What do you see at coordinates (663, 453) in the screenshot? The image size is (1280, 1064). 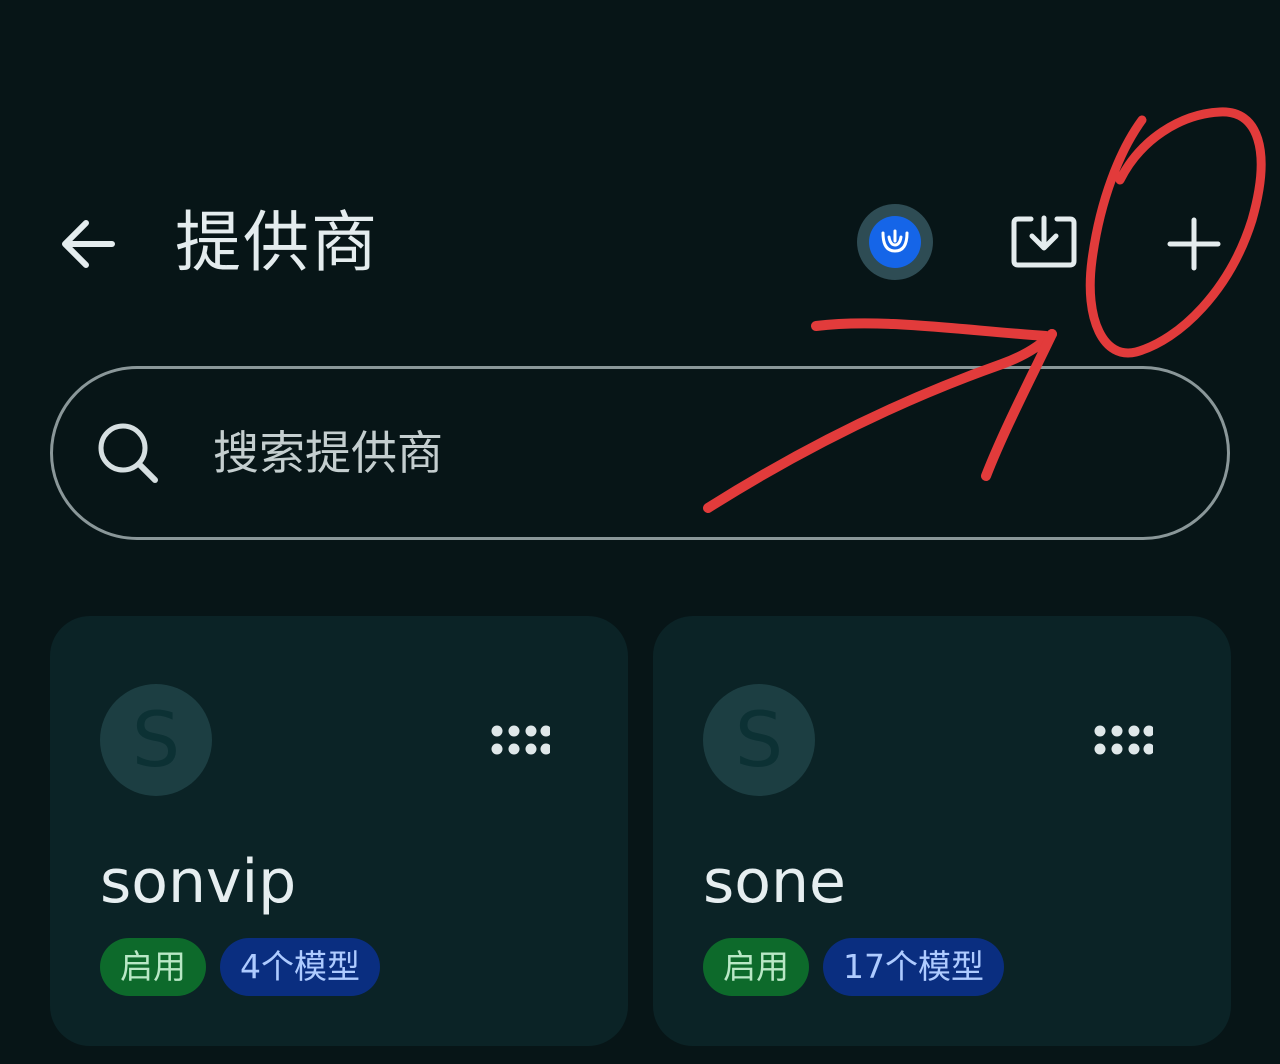 I see `search-input` at bounding box center [663, 453].